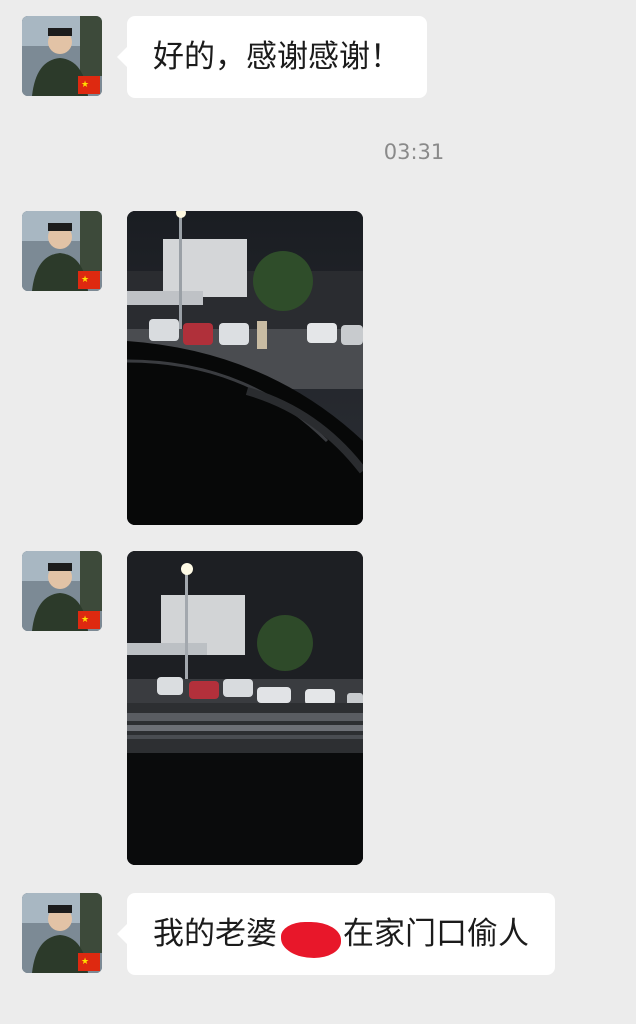  What do you see at coordinates (414, 152) in the screenshot?
I see `timestamp: 03:31` at bounding box center [414, 152].